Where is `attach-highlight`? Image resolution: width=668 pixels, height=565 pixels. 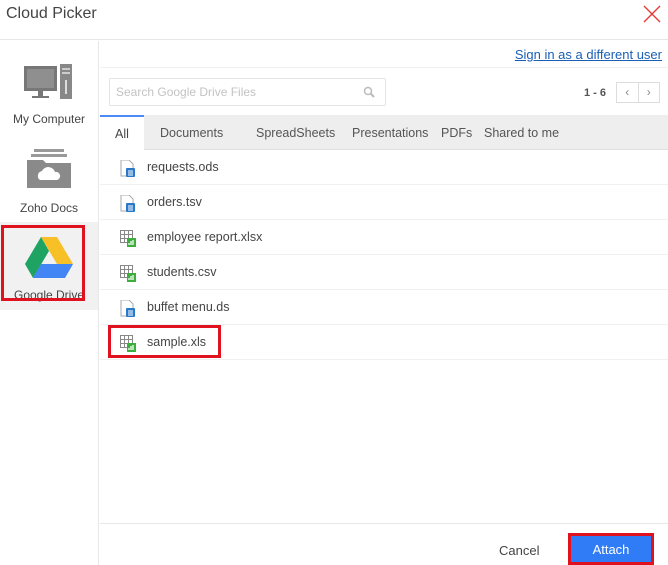 attach-highlight is located at coordinates (611, 549).